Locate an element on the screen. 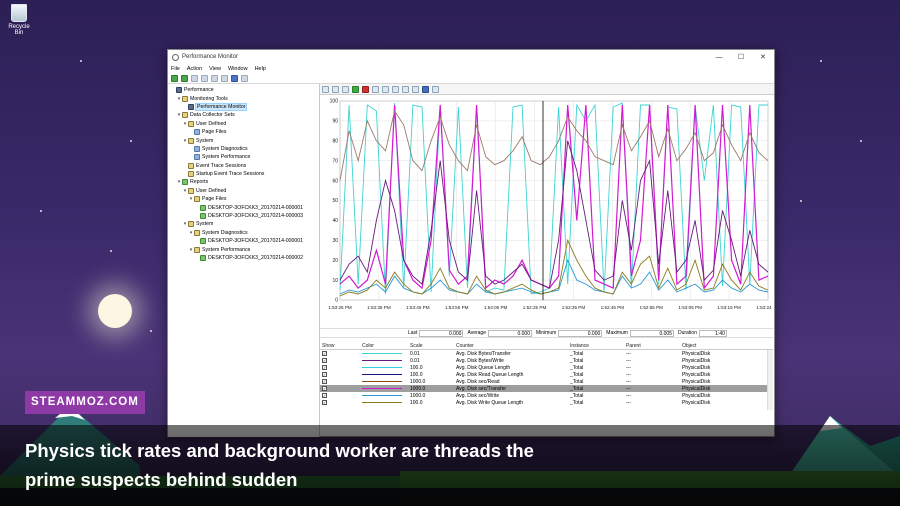 Image resolution: width=900 pixels, height=506 pixels. y-tick-label: 0 is located at coordinates (336, 301).